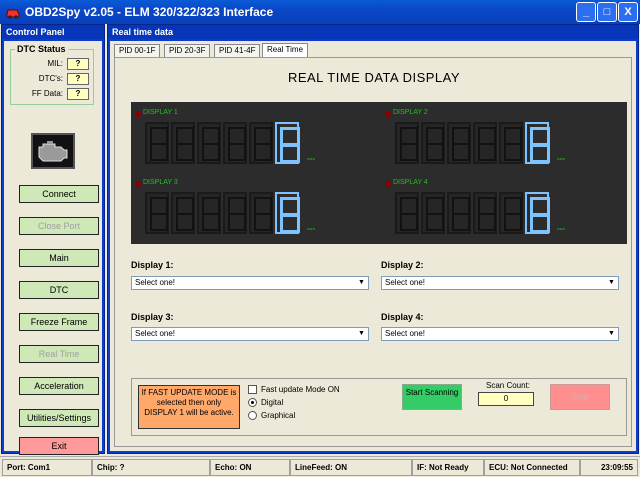 This screenshot has height=477, width=640. What do you see at coordinates (252, 416) in the screenshot?
I see `radio-icon` at bounding box center [252, 416].